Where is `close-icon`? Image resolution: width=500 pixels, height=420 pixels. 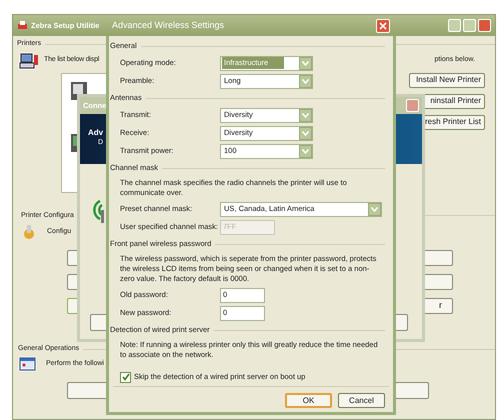 close-icon is located at coordinates (383, 26).